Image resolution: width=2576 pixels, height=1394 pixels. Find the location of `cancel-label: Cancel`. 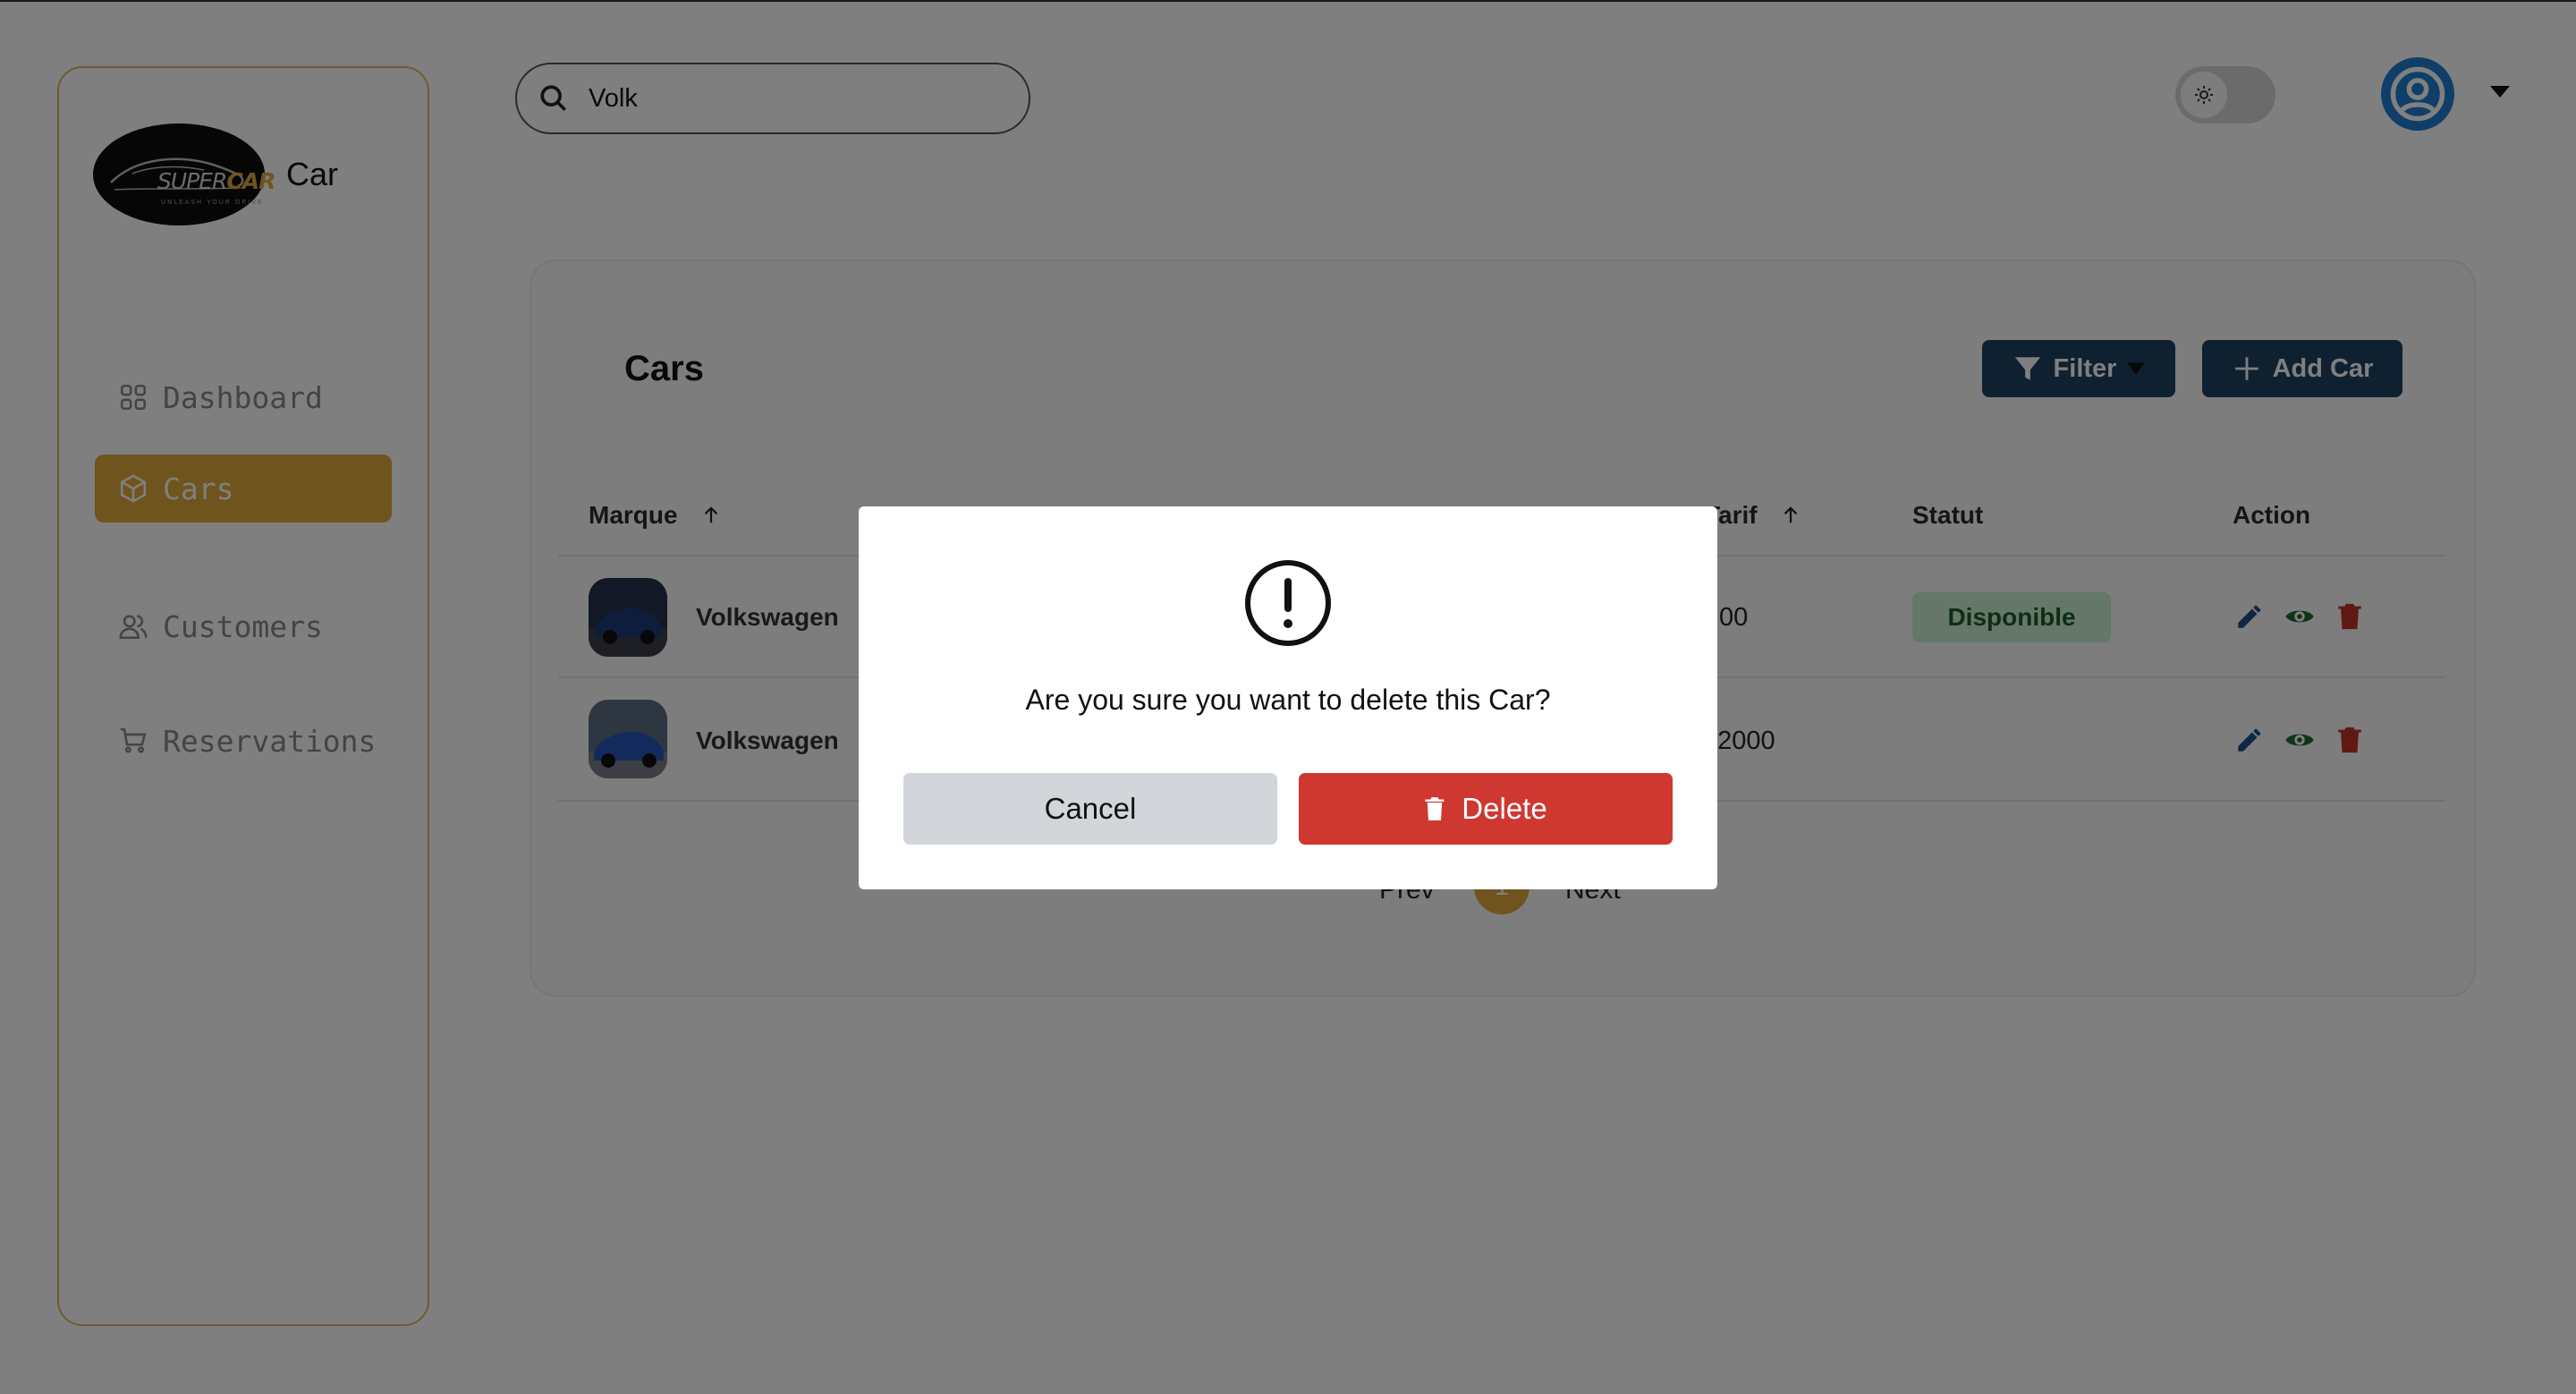

cancel-label: Cancel is located at coordinates (1090, 808).